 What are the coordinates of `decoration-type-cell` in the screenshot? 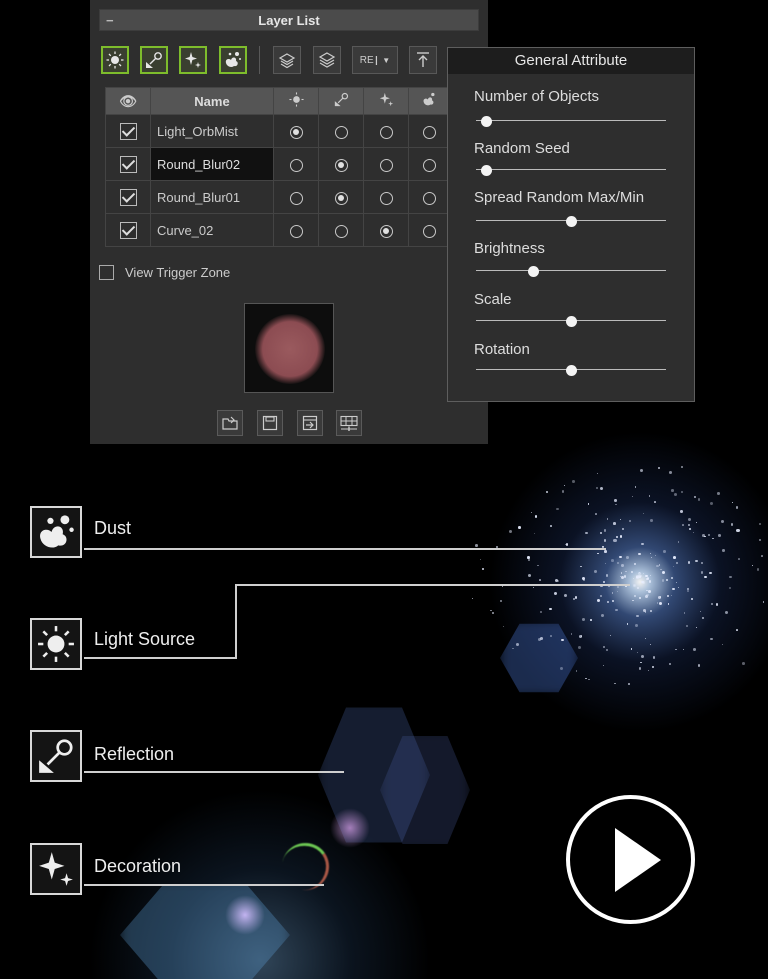 It's located at (386, 131).